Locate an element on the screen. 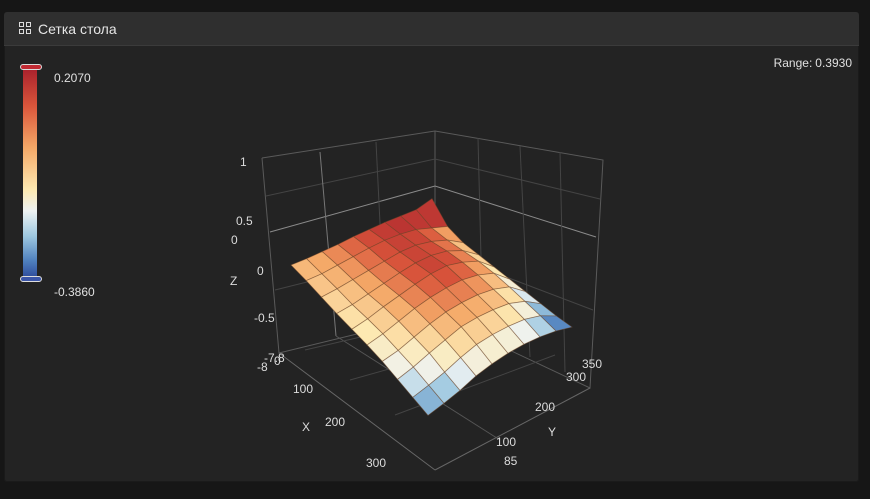 The width and height of the screenshot is (870, 499). y-tick-label: 85 is located at coordinates (511, 461).